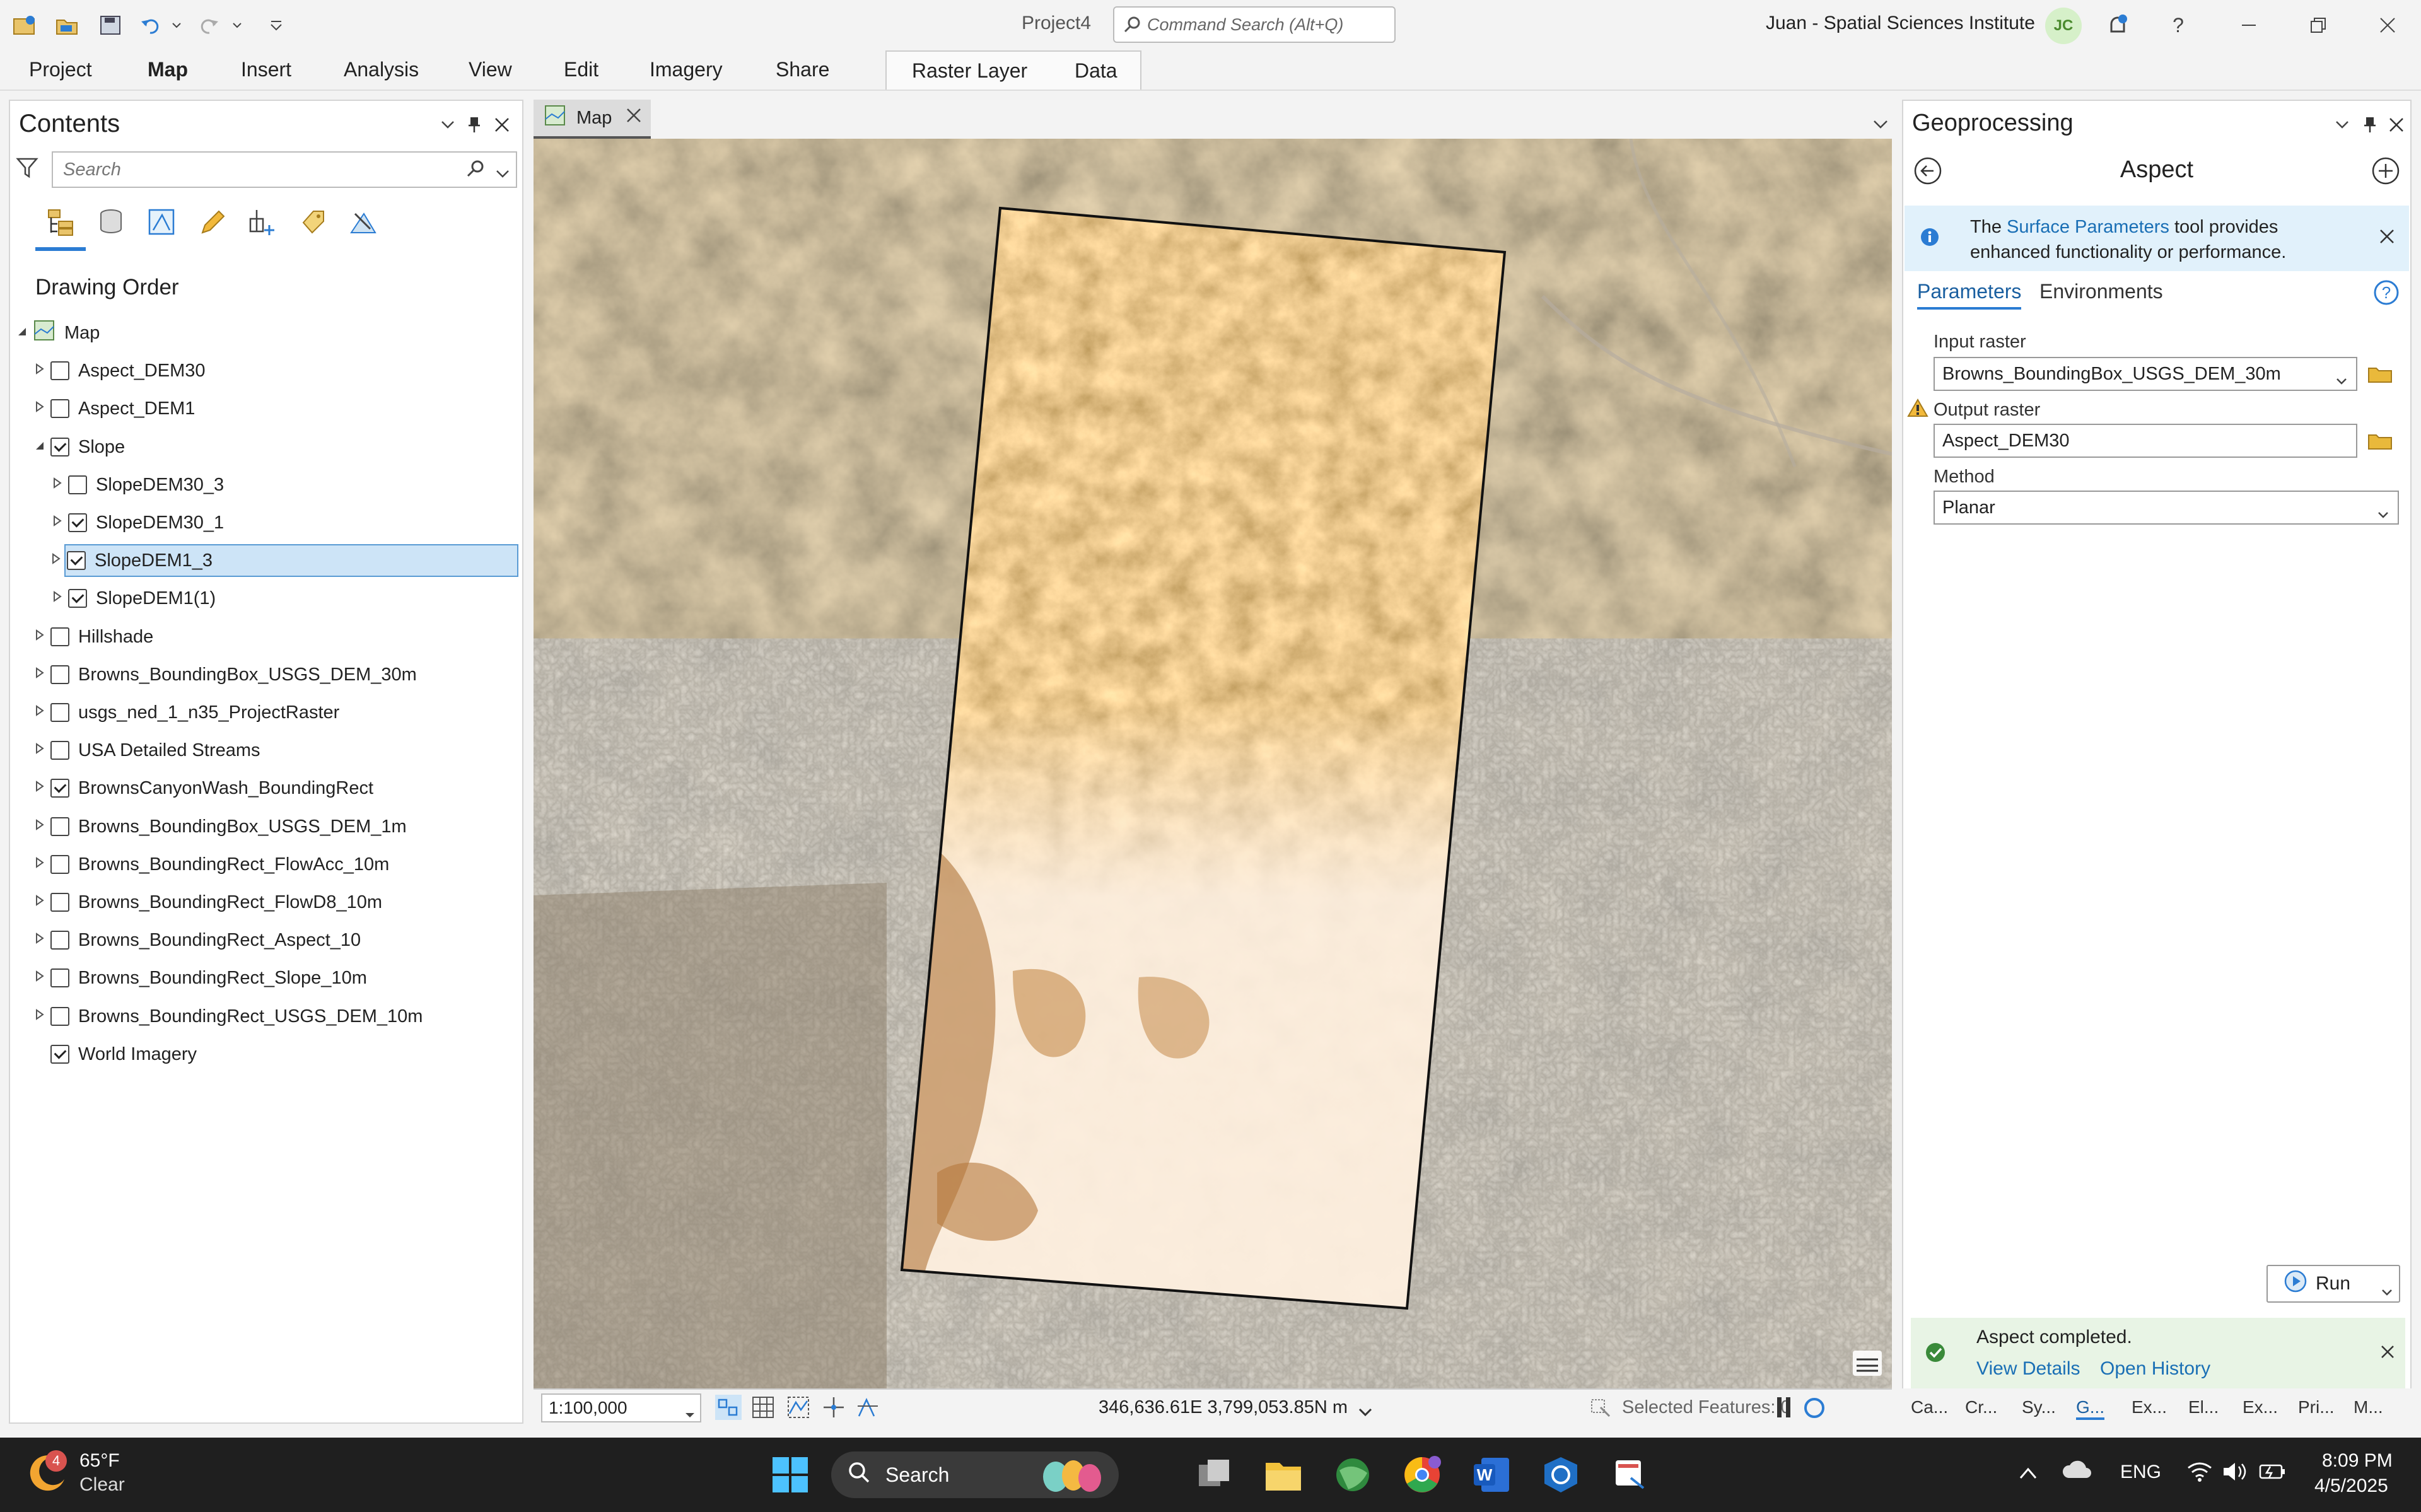 This screenshot has height=1512, width=2421. What do you see at coordinates (93, 637) in the screenshot?
I see `layer-row: Hillshade` at bounding box center [93, 637].